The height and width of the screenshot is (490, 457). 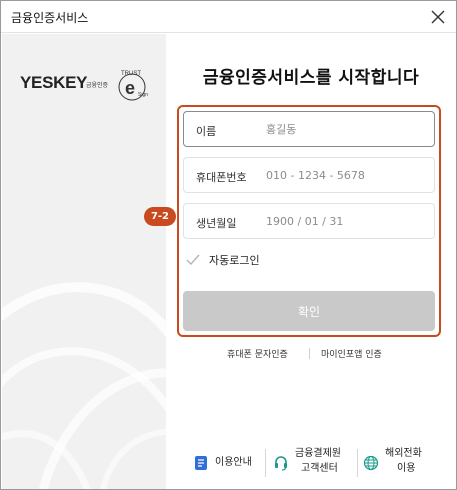 I want to click on overseas-label-line1: 해외전화, so click(x=403, y=453).